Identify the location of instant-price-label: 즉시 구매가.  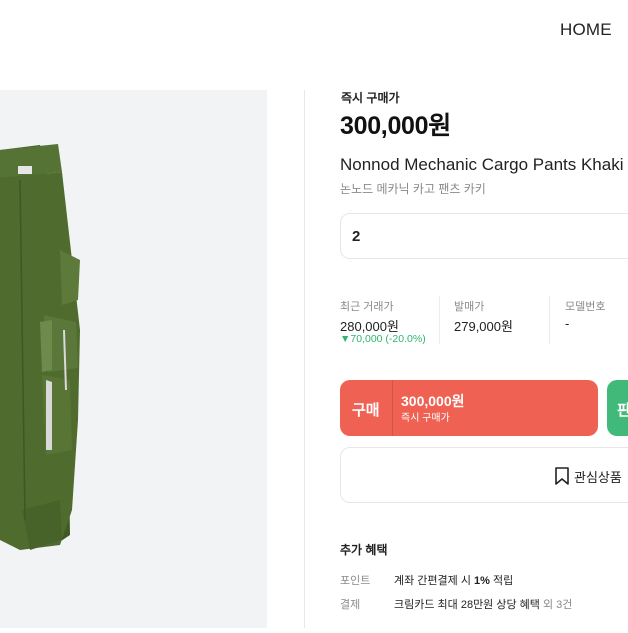
(370, 98).